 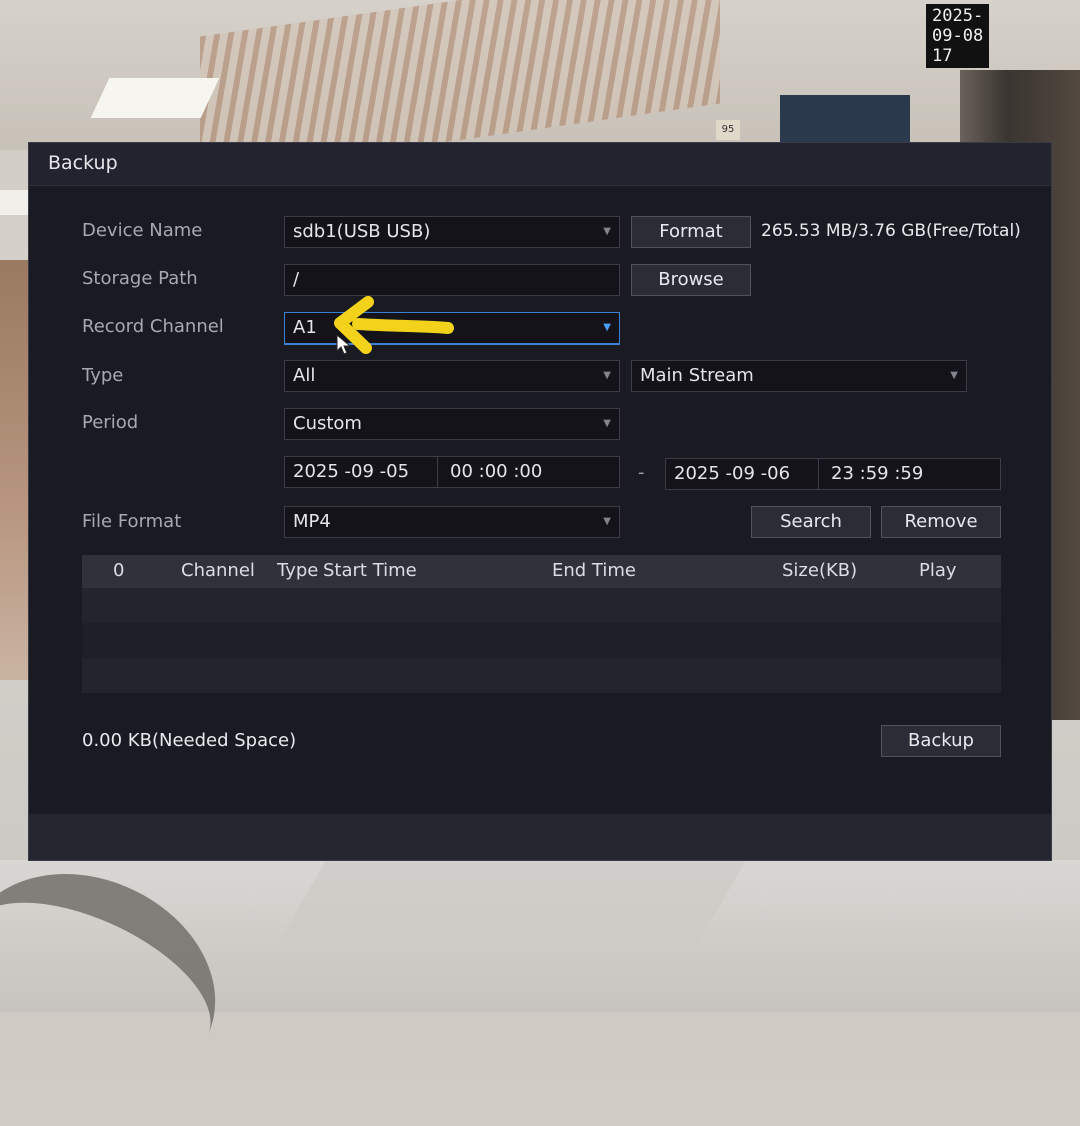 I want to click on storage-path-value: /, so click(x=296, y=279).